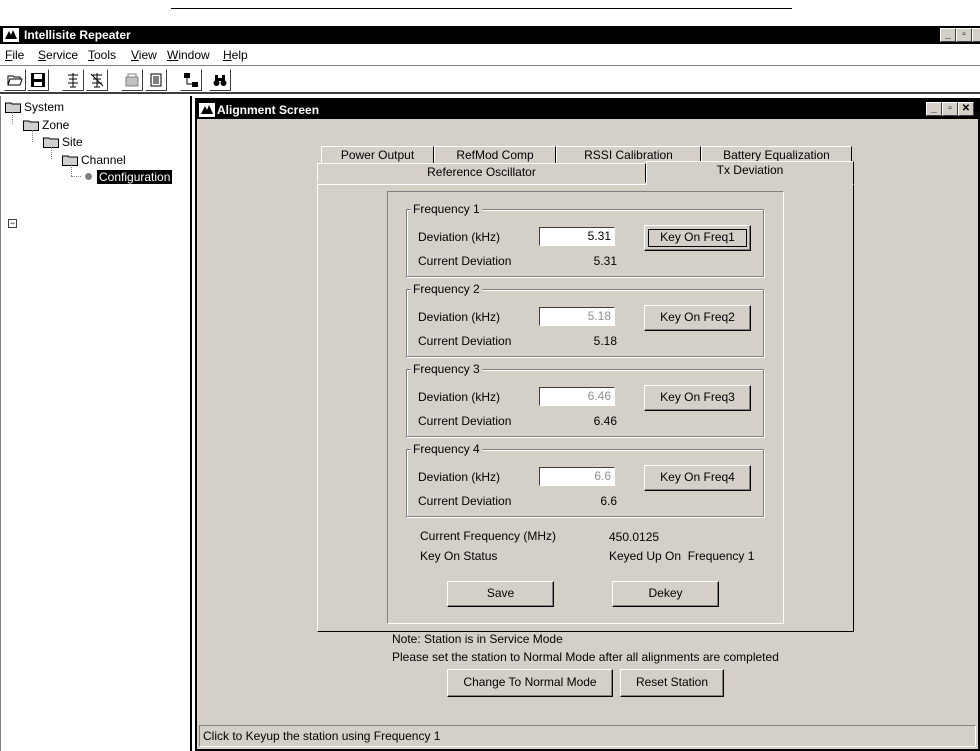 The width and height of the screenshot is (980, 751). Describe the element at coordinates (608, 501) in the screenshot. I see `current-deviation-value-4: 6.6` at that location.